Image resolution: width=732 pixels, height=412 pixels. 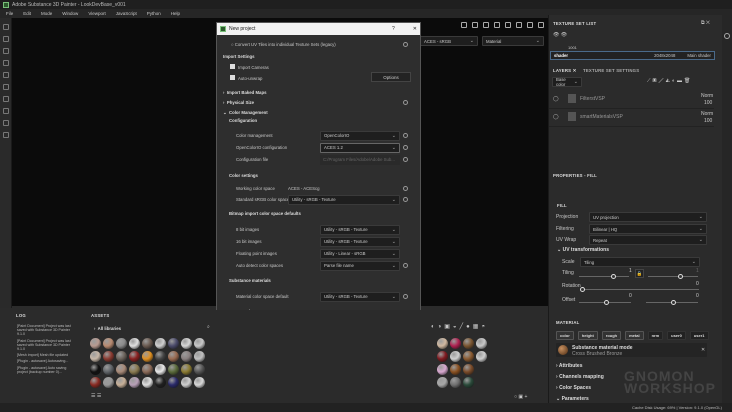 What do you see at coordinates (244, 92) in the screenshot?
I see `import-baked-maps-section: › Import Baked Maps` at bounding box center [244, 92].